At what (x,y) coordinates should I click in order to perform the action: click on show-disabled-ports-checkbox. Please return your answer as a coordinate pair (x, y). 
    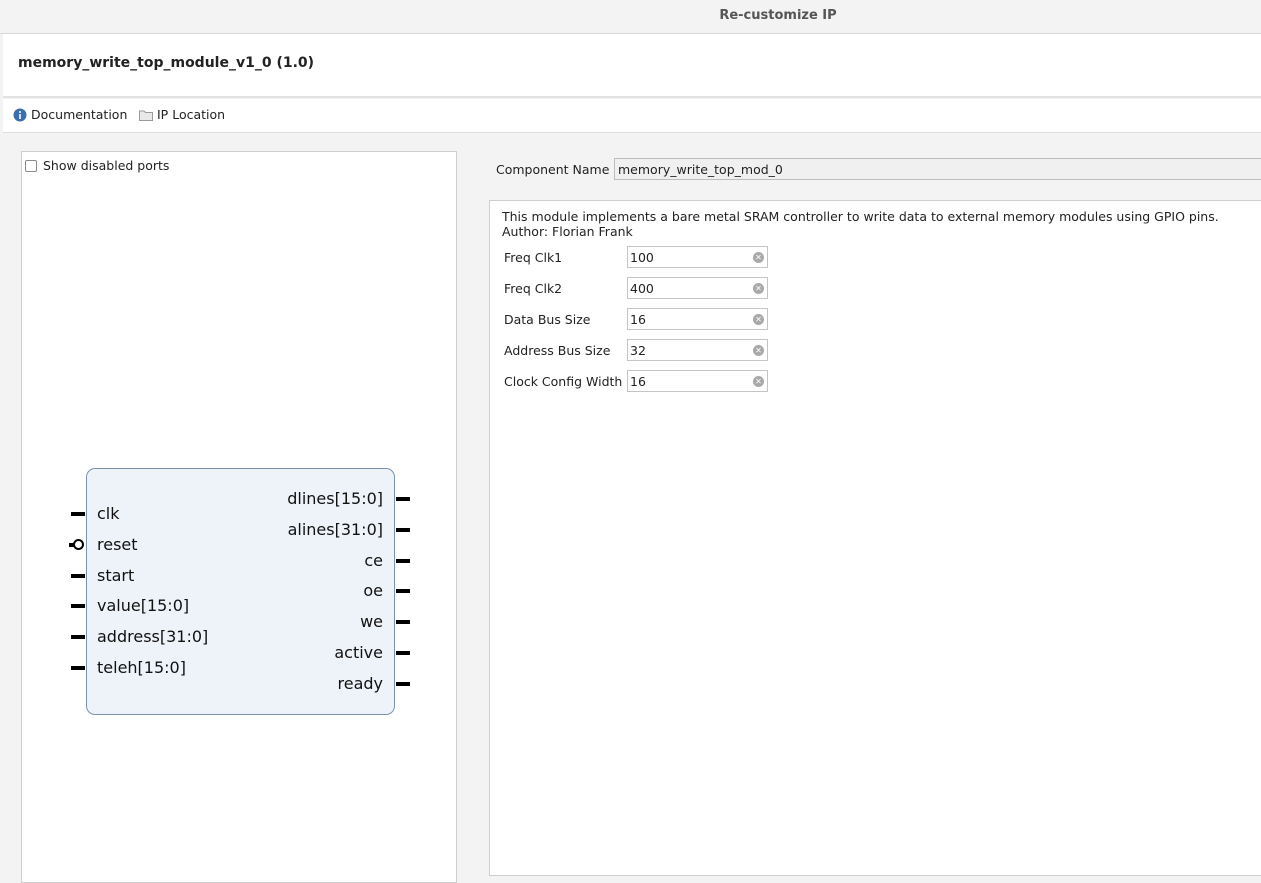
    Looking at the image, I should click on (31, 165).